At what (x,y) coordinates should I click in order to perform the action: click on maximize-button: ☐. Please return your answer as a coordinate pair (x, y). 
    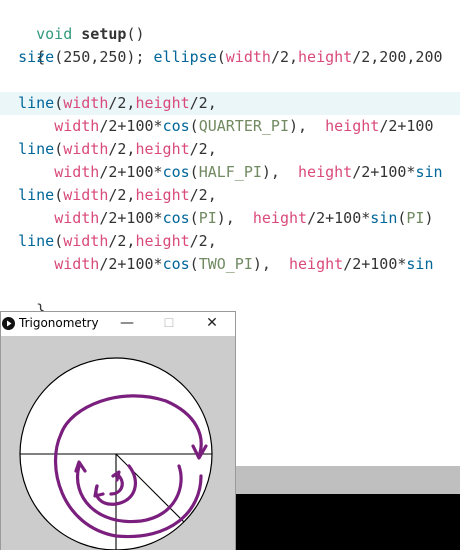
    Looking at the image, I should click on (169, 323).